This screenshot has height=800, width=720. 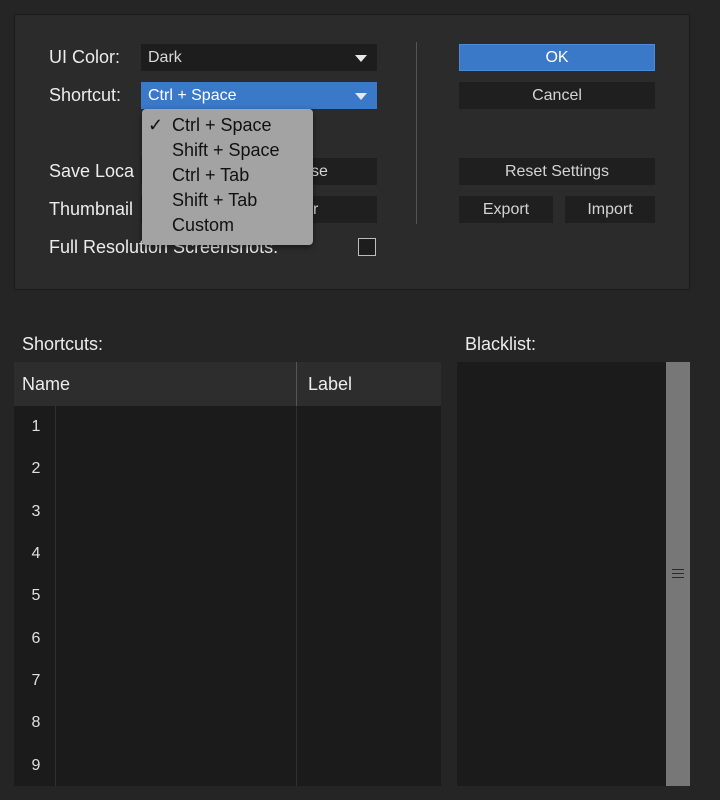 I want to click on menu-item-shift-space: Shift + Space, so click(x=226, y=150).